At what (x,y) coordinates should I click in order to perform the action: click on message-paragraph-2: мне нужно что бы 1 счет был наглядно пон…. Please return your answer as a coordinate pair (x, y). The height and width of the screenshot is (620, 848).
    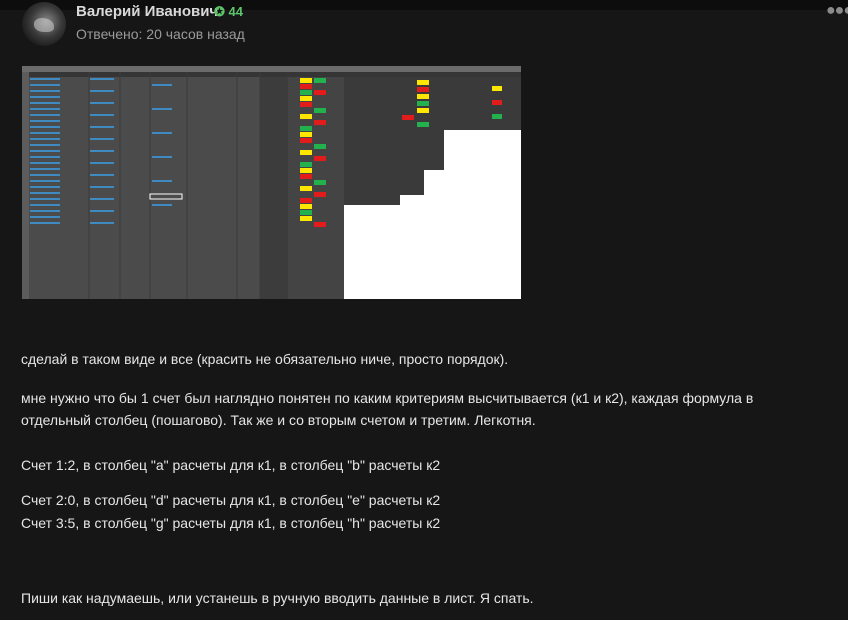
    Looking at the image, I should click on (387, 409).